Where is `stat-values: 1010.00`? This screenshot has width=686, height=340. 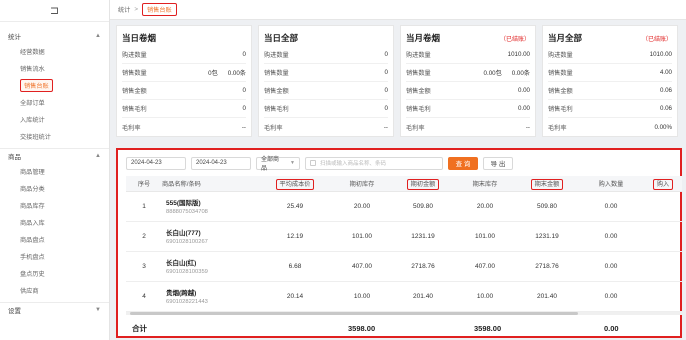 stat-values: 1010.00 is located at coordinates (519, 54).